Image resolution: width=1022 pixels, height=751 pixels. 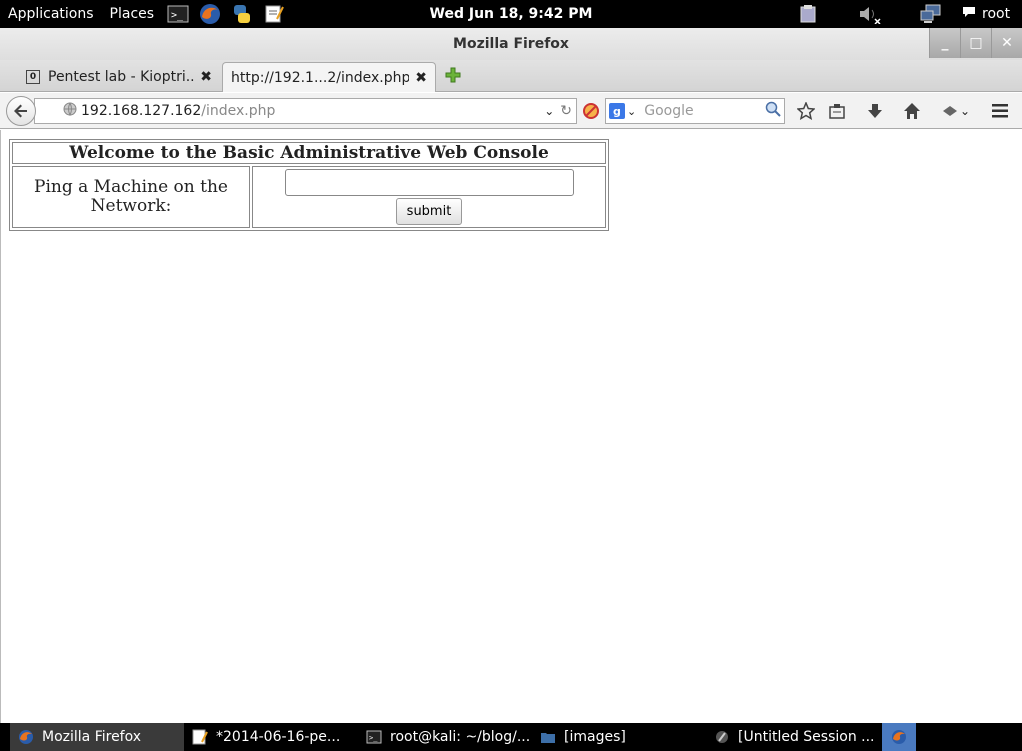 I want to click on search-input: Google, so click(x=704, y=111).